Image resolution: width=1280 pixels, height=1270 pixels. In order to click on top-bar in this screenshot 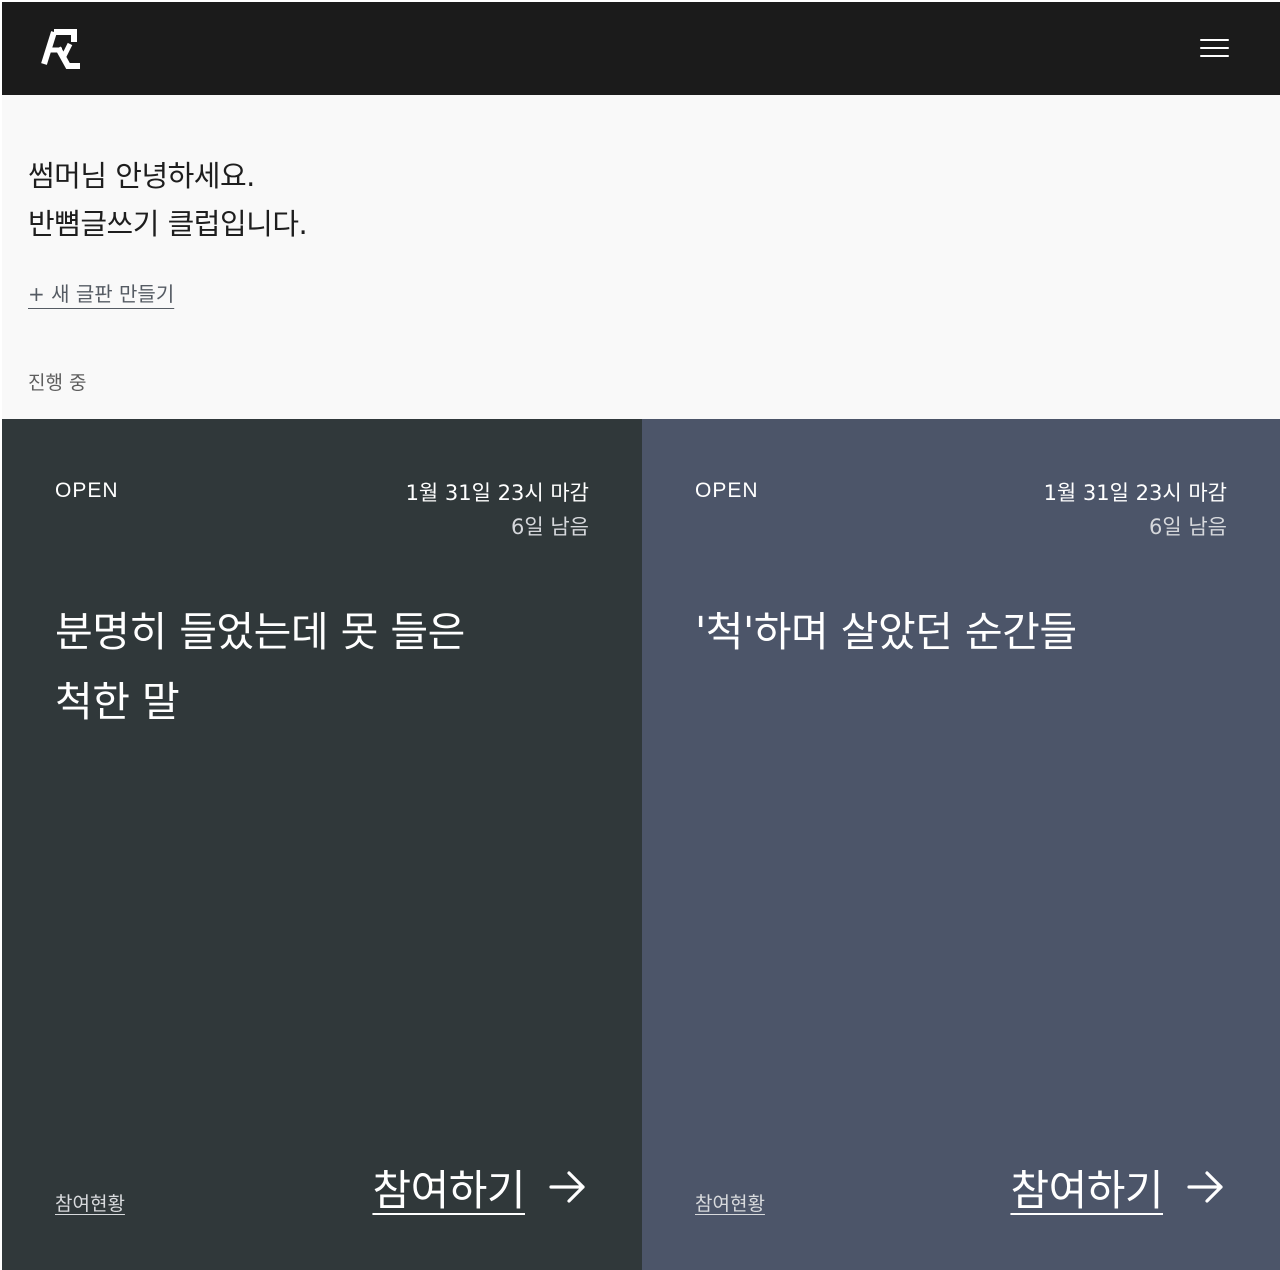, I will do `click(641, 48)`.